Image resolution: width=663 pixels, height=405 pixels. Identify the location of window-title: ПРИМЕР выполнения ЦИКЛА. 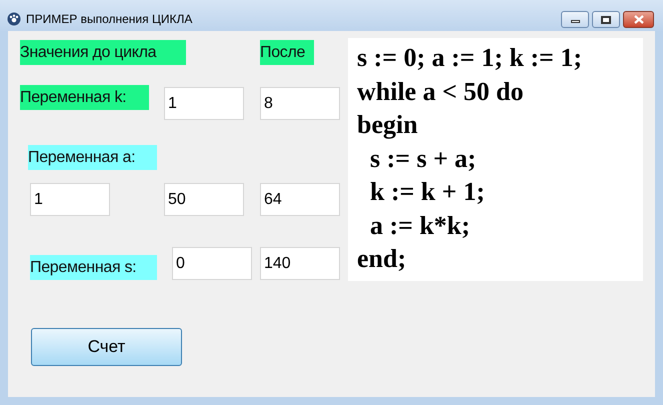
(109, 19).